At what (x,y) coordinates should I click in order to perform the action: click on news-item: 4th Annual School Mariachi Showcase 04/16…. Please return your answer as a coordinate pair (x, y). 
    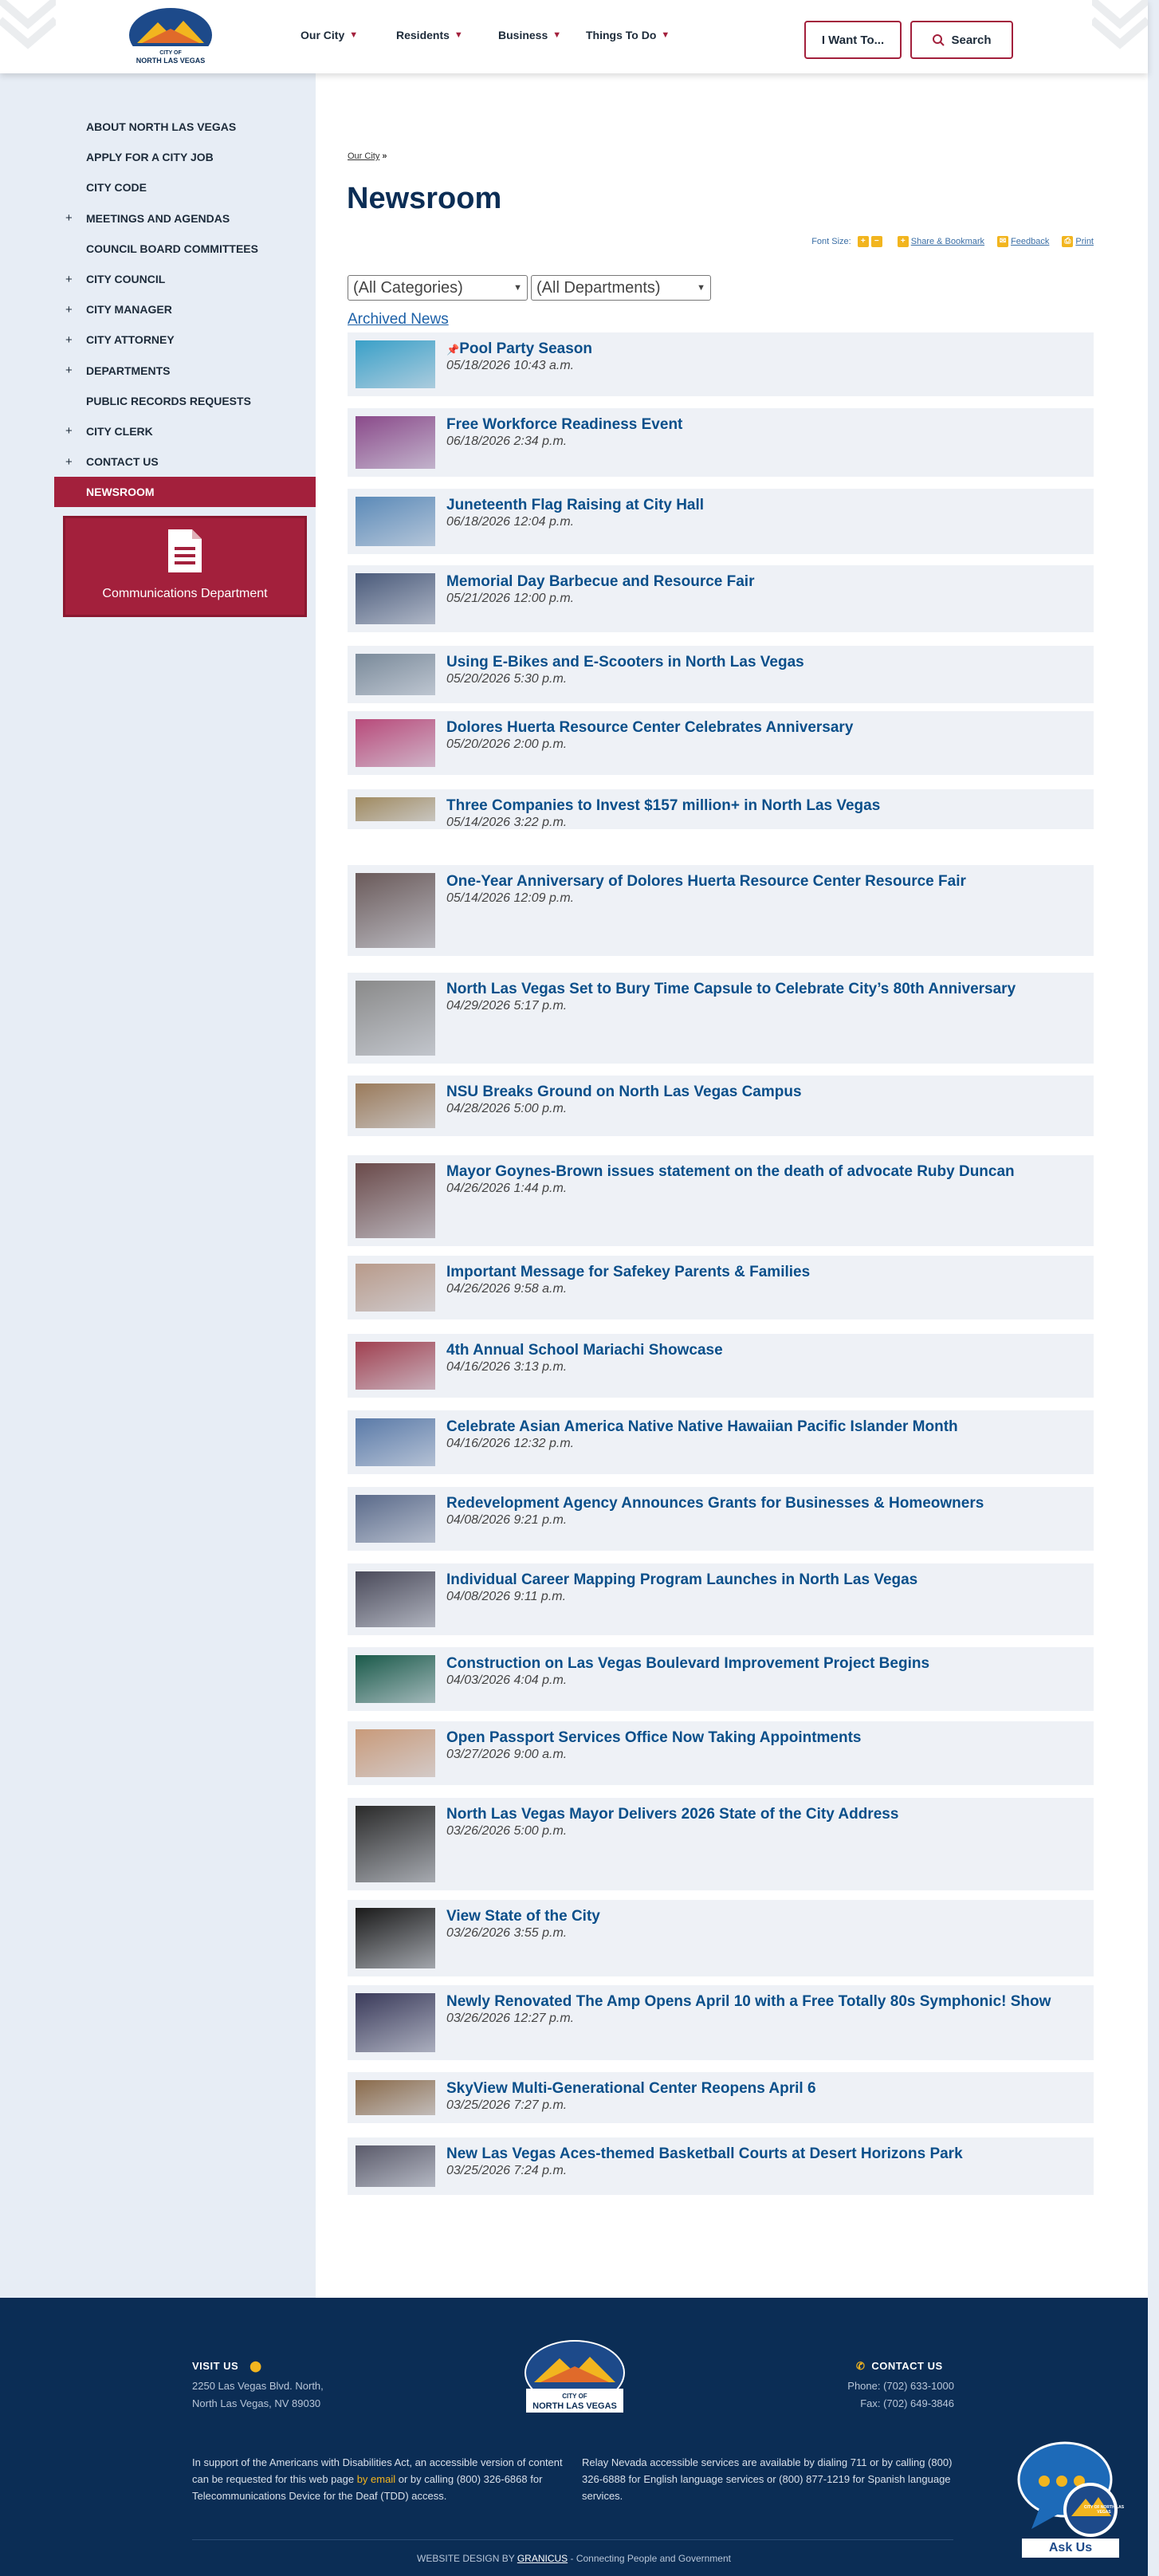
    Looking at the image, I should click on (721, 1366).